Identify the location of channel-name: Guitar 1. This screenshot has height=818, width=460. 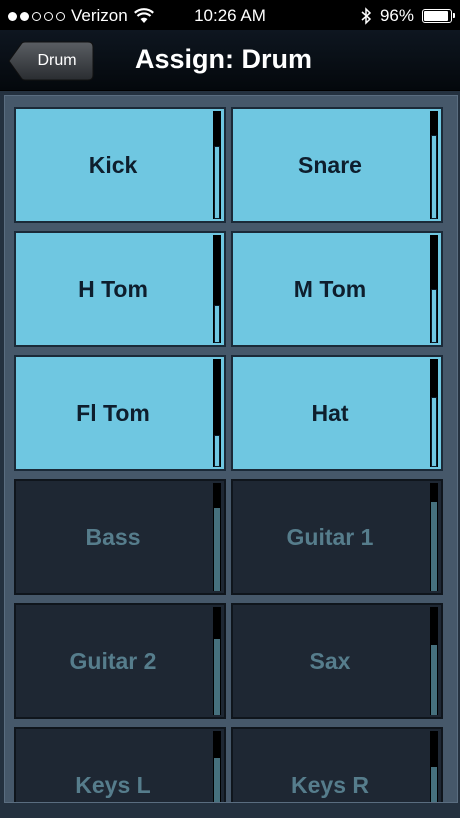
(330, 536).